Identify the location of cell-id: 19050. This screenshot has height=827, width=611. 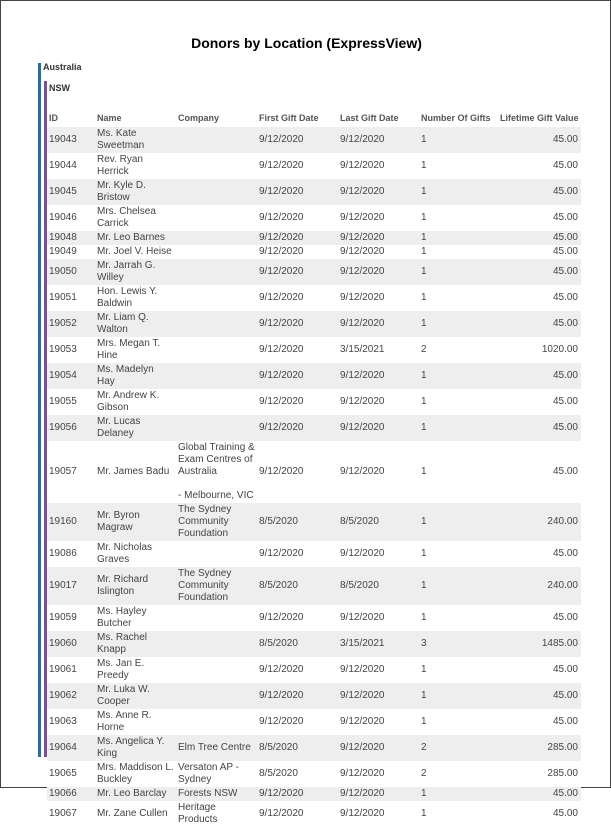
(71, 272).